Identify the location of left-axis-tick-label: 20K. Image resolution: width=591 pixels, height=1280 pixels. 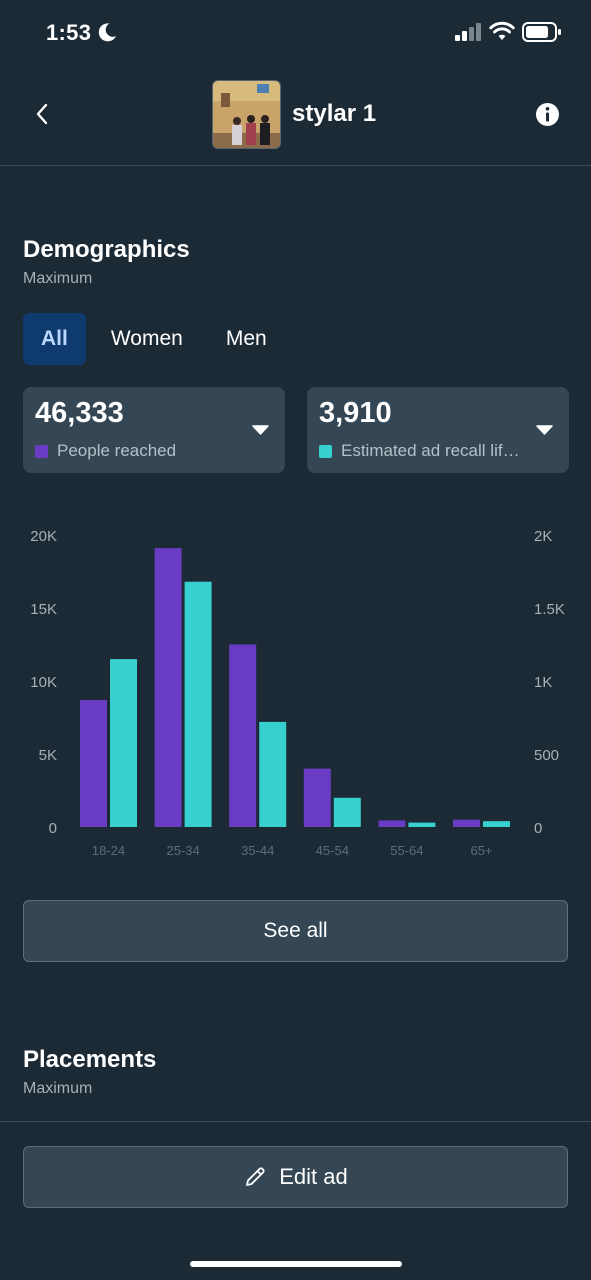
(43, 536).